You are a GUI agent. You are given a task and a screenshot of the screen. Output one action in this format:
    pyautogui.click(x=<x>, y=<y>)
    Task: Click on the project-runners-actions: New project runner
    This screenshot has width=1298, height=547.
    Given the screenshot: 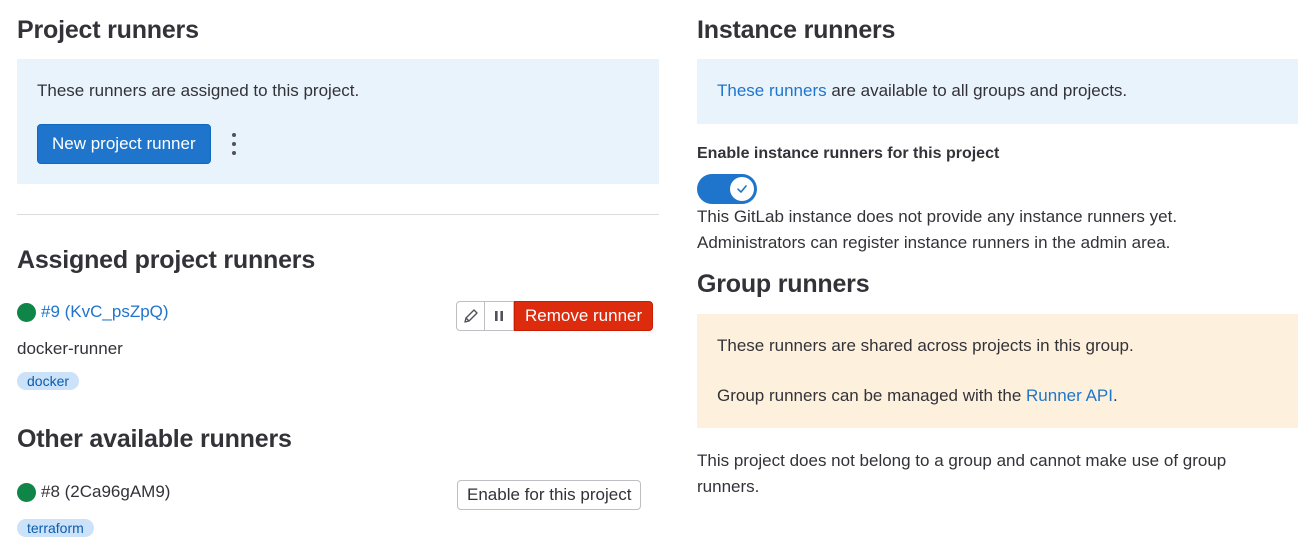 What is the action you would take?
    pyautogui.click(x=139, y=144)
    